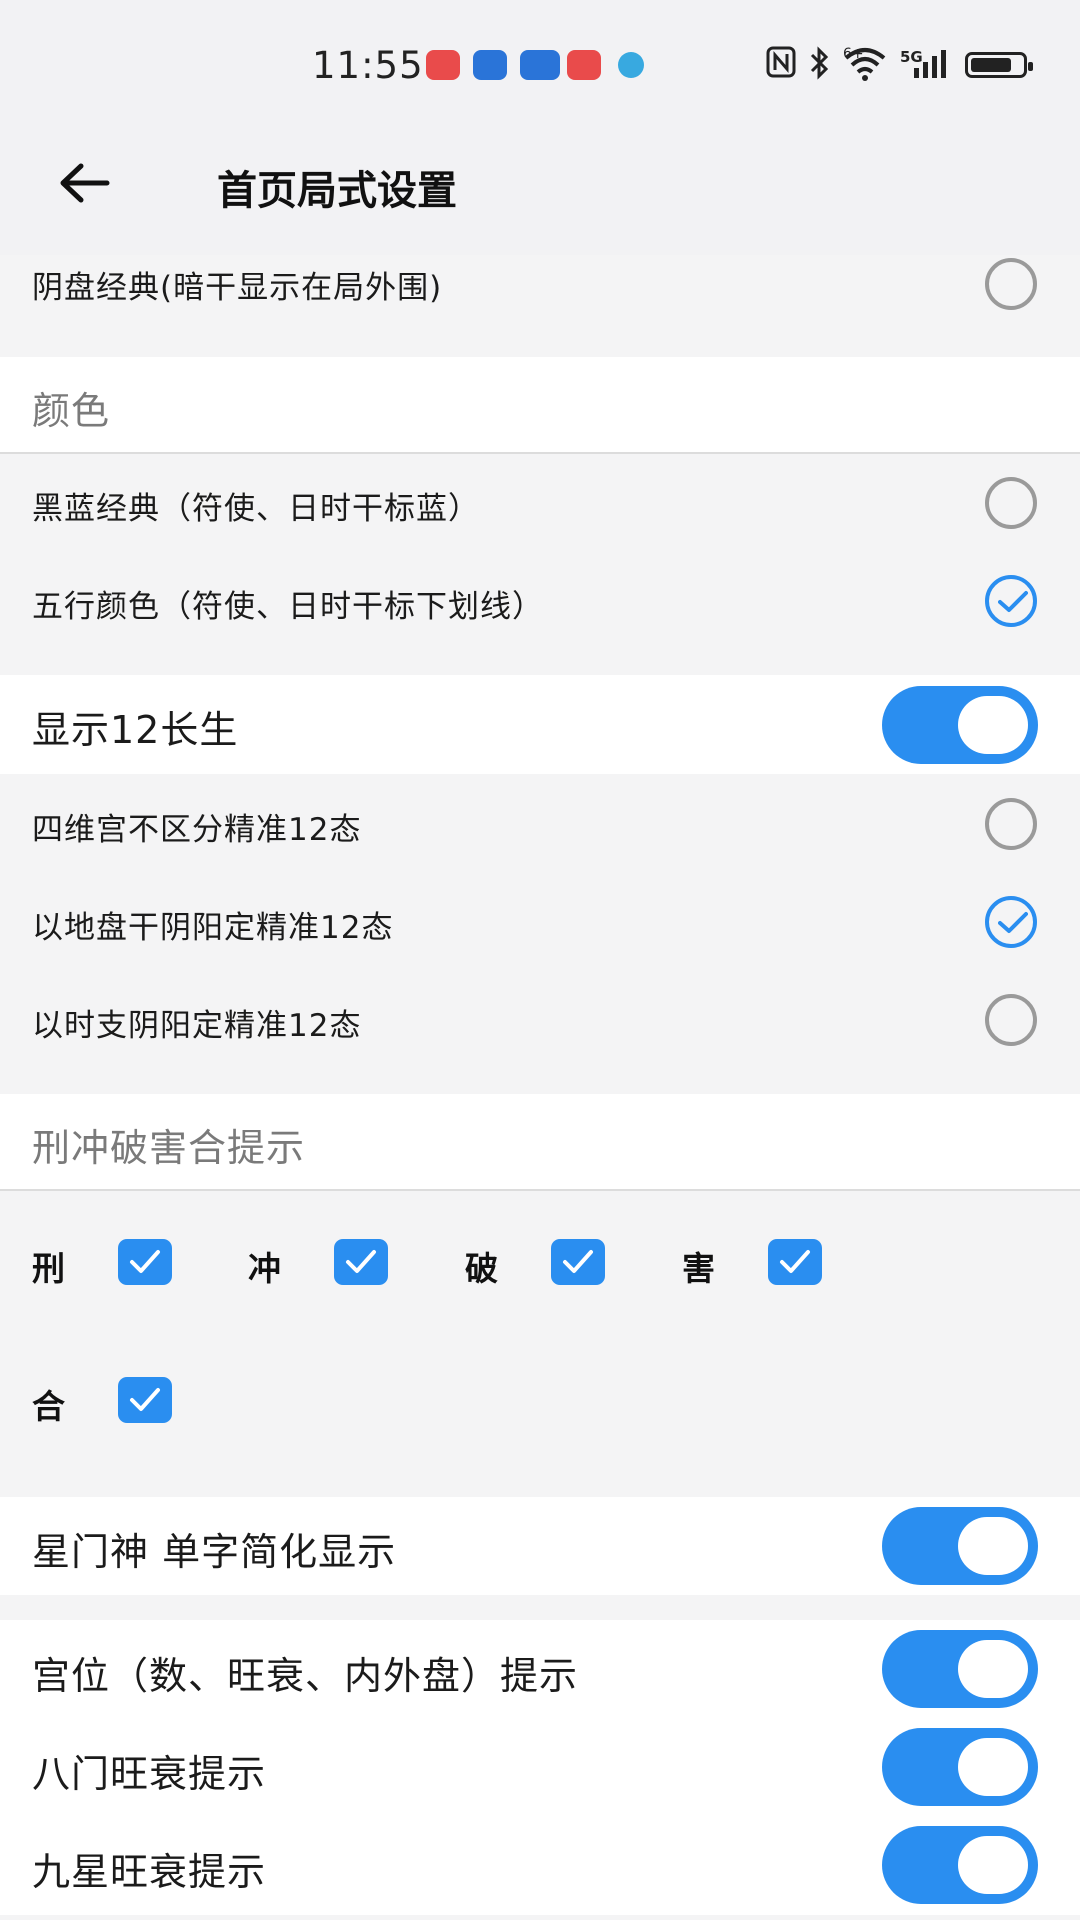  I want to click on check-chong-label: 冲, so click(264, 1268).